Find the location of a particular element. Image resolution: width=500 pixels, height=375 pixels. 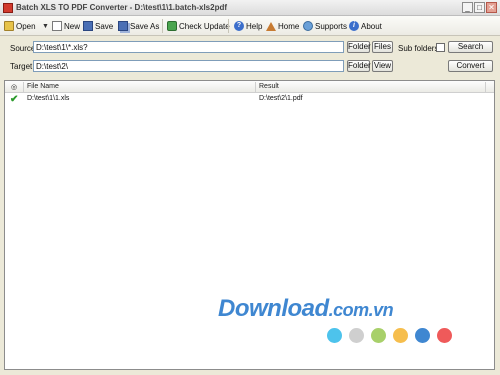

home-button: Home is located at coordinates (282, 26).